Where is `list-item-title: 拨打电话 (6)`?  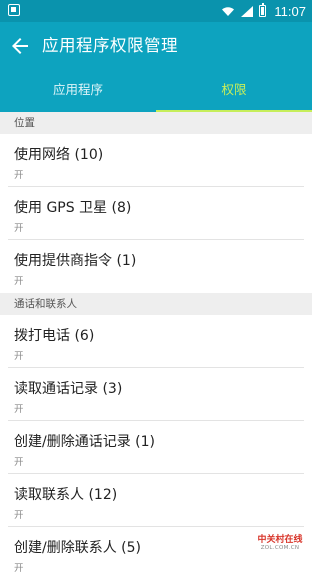
list-item-title: 拨打电话 (6) is located at coordinates (54, 336).